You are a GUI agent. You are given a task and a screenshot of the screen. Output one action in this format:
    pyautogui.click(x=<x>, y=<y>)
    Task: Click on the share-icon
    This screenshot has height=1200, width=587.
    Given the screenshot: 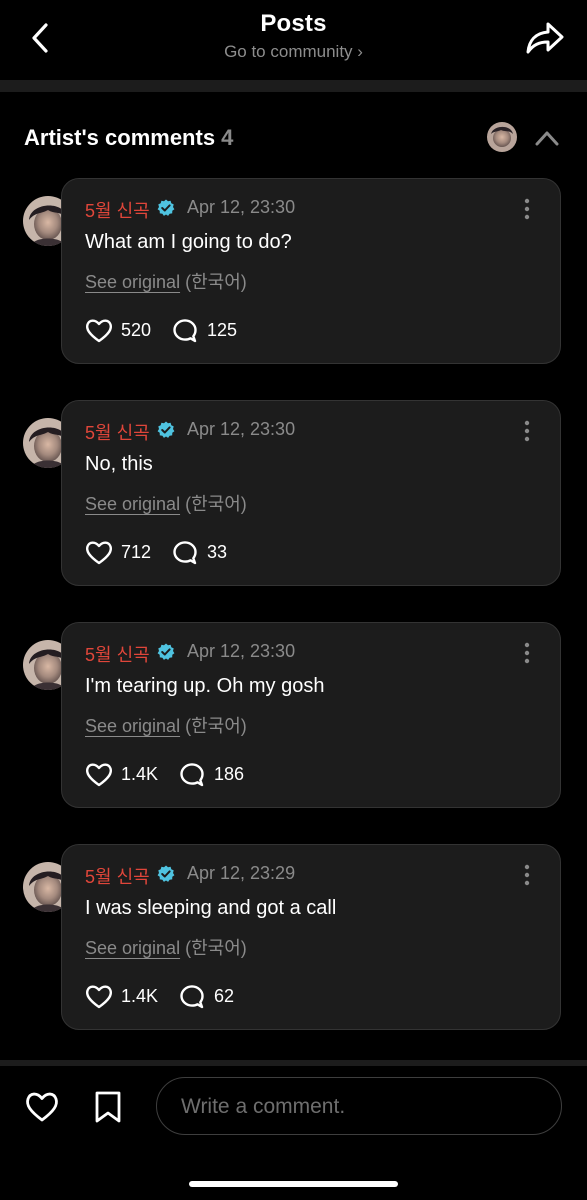 What is the action you would take?
    pyautogui.click(x=545, y=38)
    